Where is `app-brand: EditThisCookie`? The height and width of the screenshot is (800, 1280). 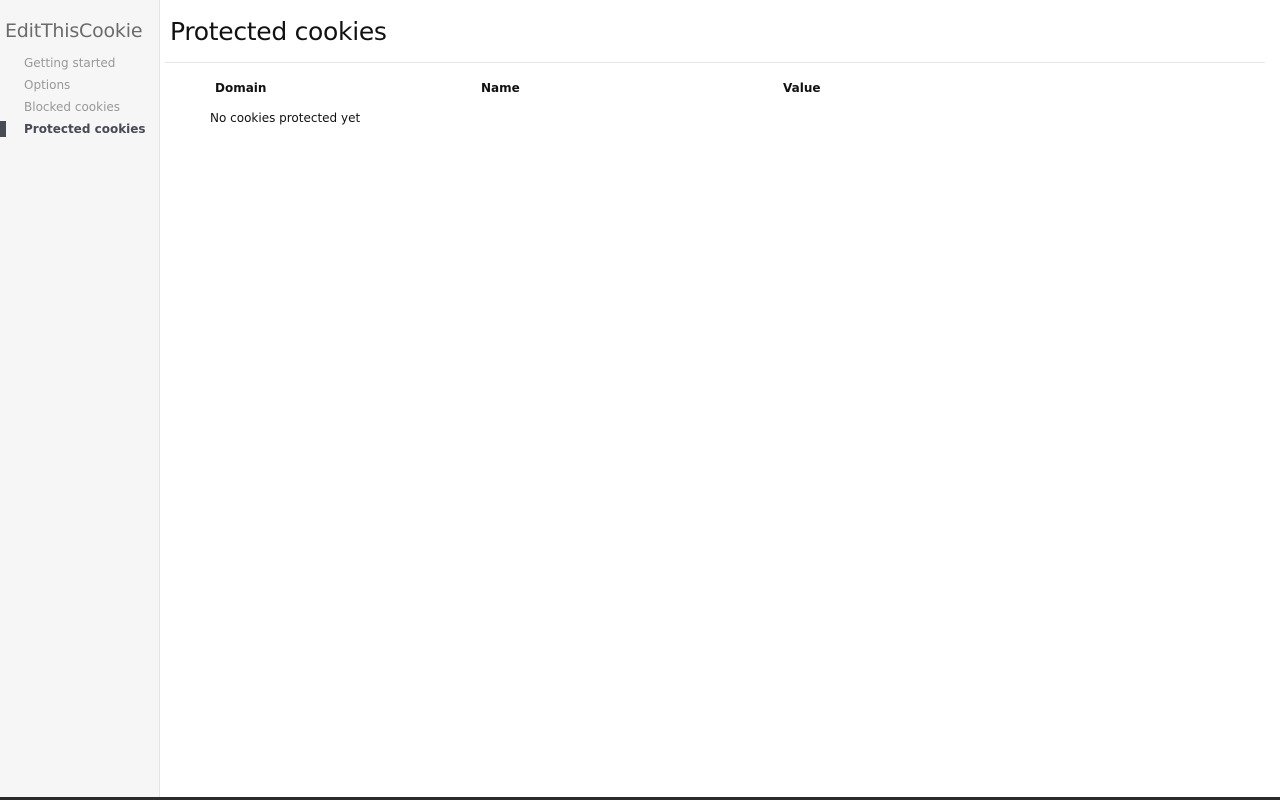 app-brand: EditThisCookie is located at coordinates (74, 31).